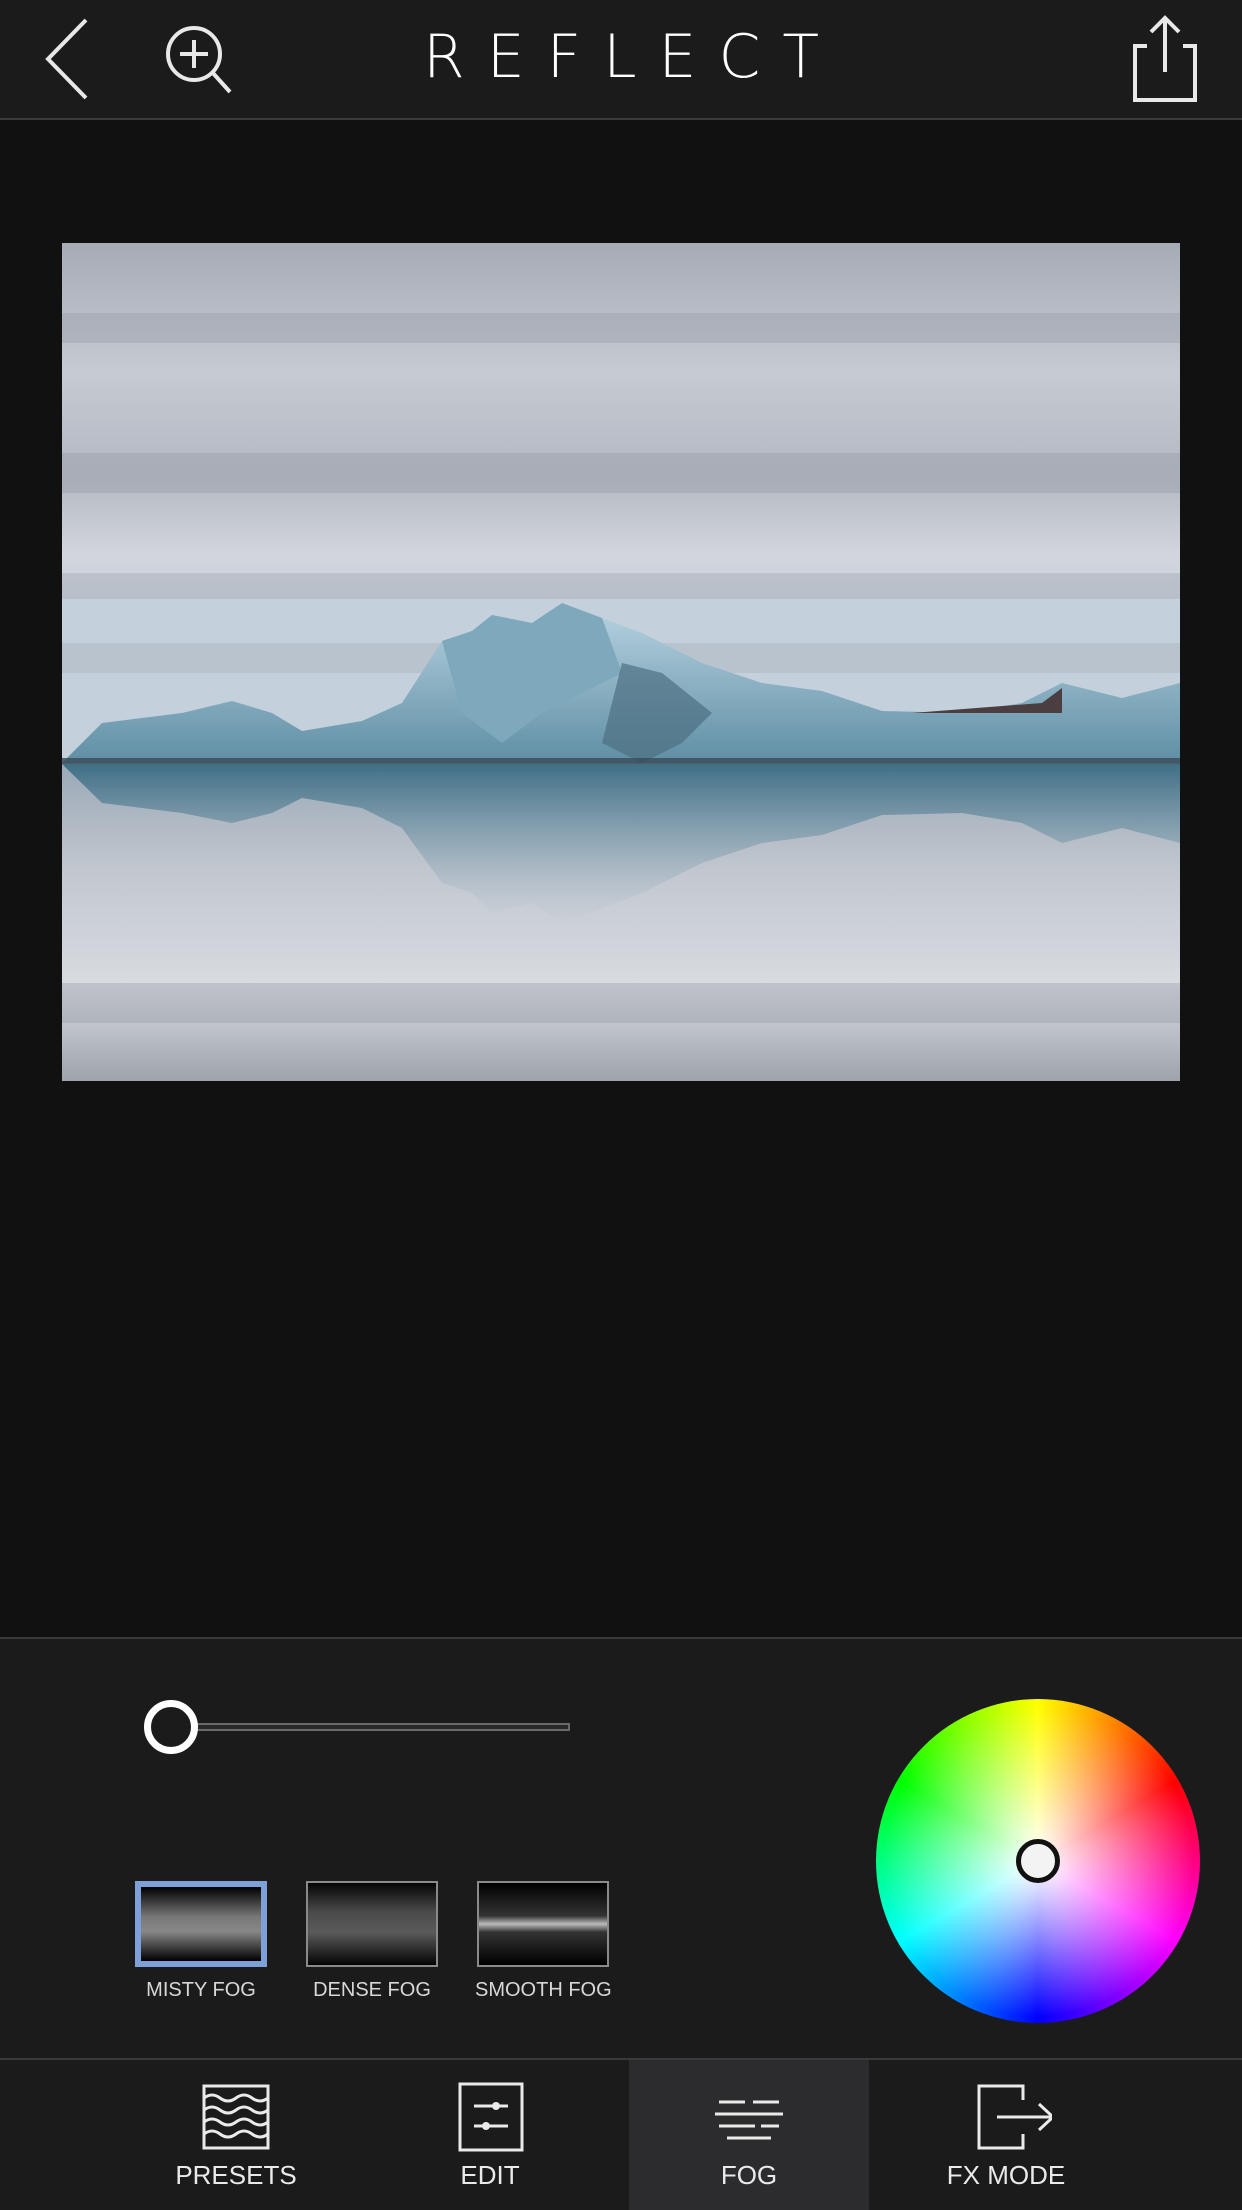  I want to click on tab-presets: PRESETS, so click(236, 2135).